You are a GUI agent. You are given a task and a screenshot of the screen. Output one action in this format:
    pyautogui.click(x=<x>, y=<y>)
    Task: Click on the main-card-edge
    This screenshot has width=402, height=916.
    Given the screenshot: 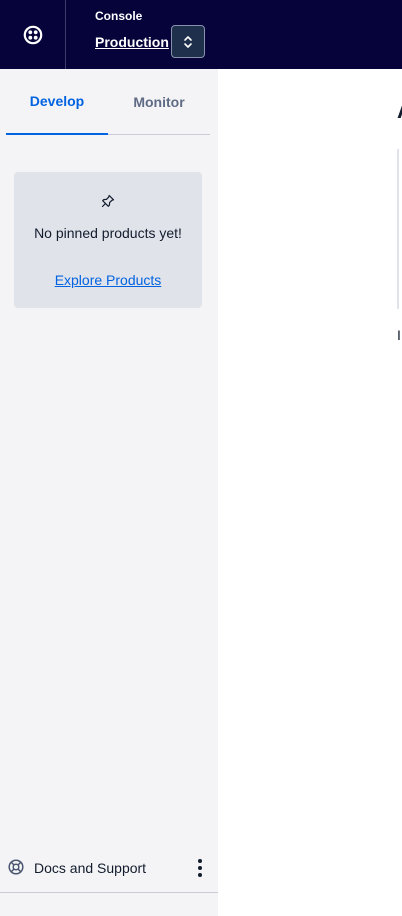 What is the action you would take?
    pyautogui.click(x=399, y=229)
    